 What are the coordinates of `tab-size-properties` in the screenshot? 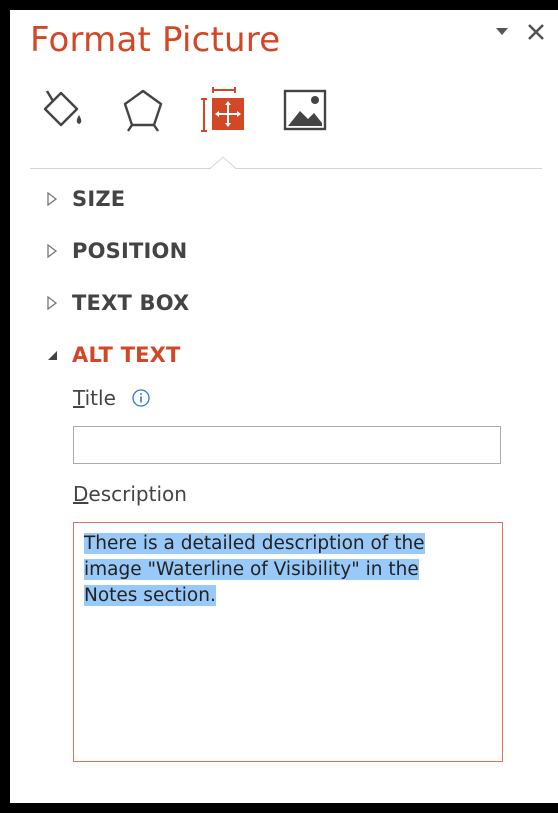 It's located at (224, 110).